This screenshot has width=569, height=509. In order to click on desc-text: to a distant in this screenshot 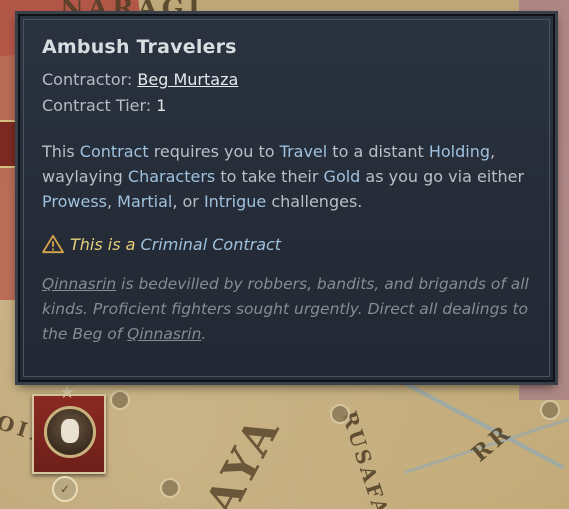, I will do `click(378, 151)`.